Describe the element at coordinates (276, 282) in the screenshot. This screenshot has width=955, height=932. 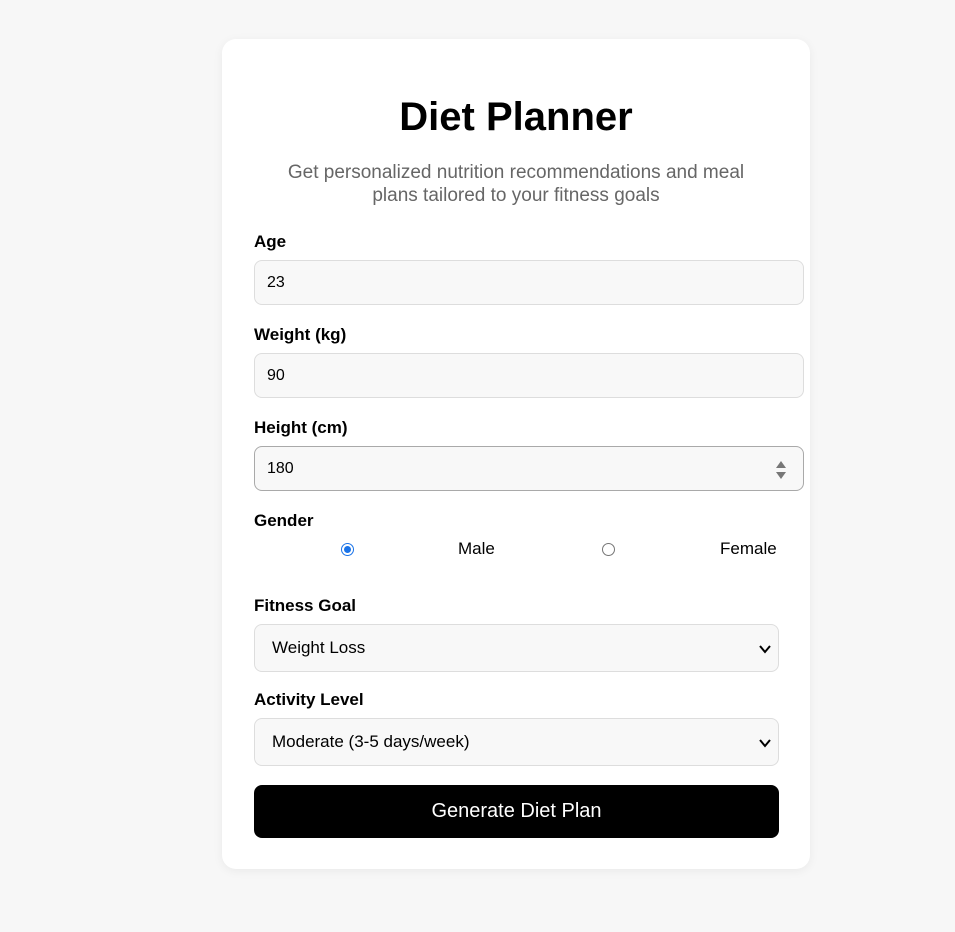
I see `age-value: 23` at that location.